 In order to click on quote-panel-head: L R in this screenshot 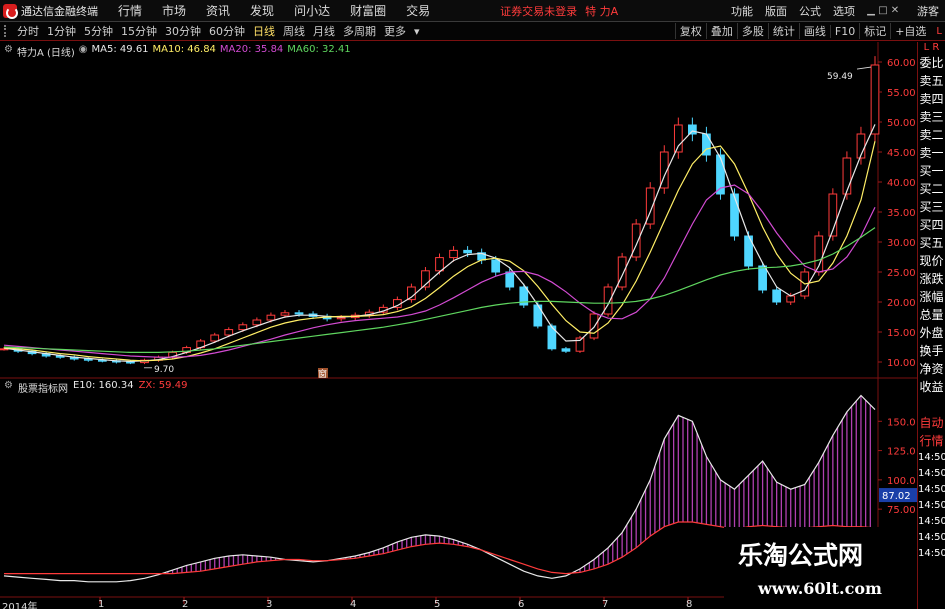, I will do `click(931, 48)`.